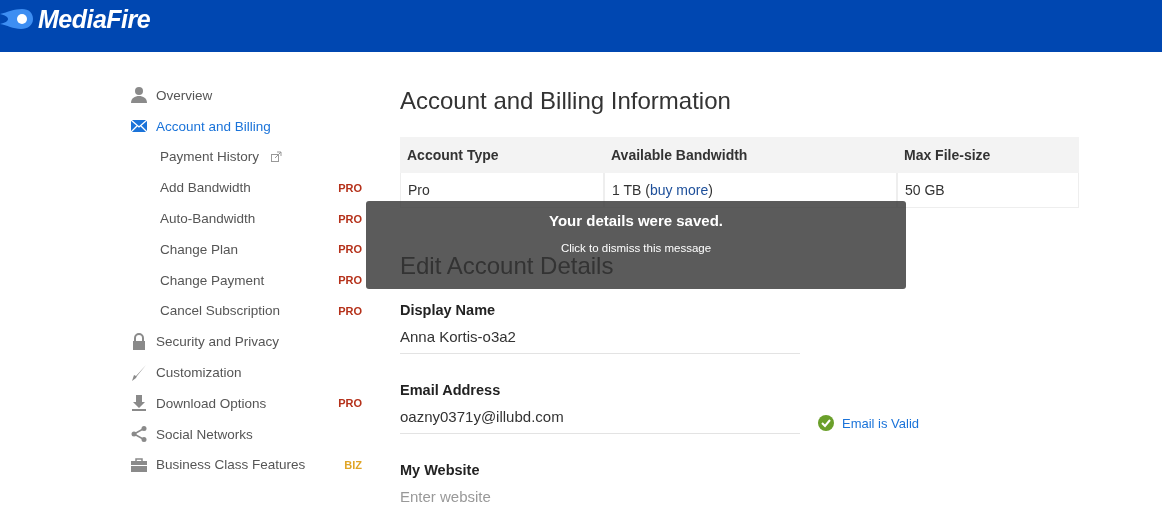 This screenshot has width=1162, height=508. What do you see at coordinates (419, 190) in the screenshot?
I see `table-cell: Pro` at bounding box center [419, 190].